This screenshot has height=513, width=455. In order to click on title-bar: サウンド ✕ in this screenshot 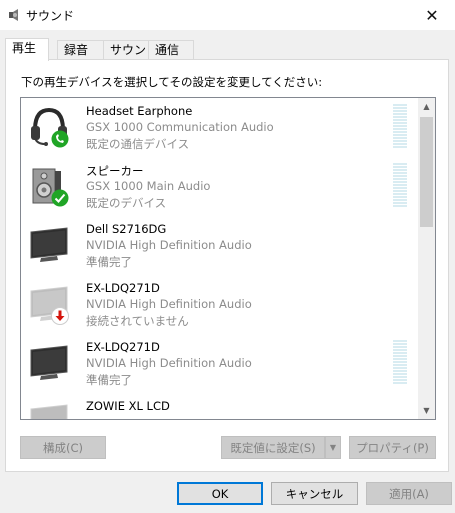, I will do `click(227, 15)`.